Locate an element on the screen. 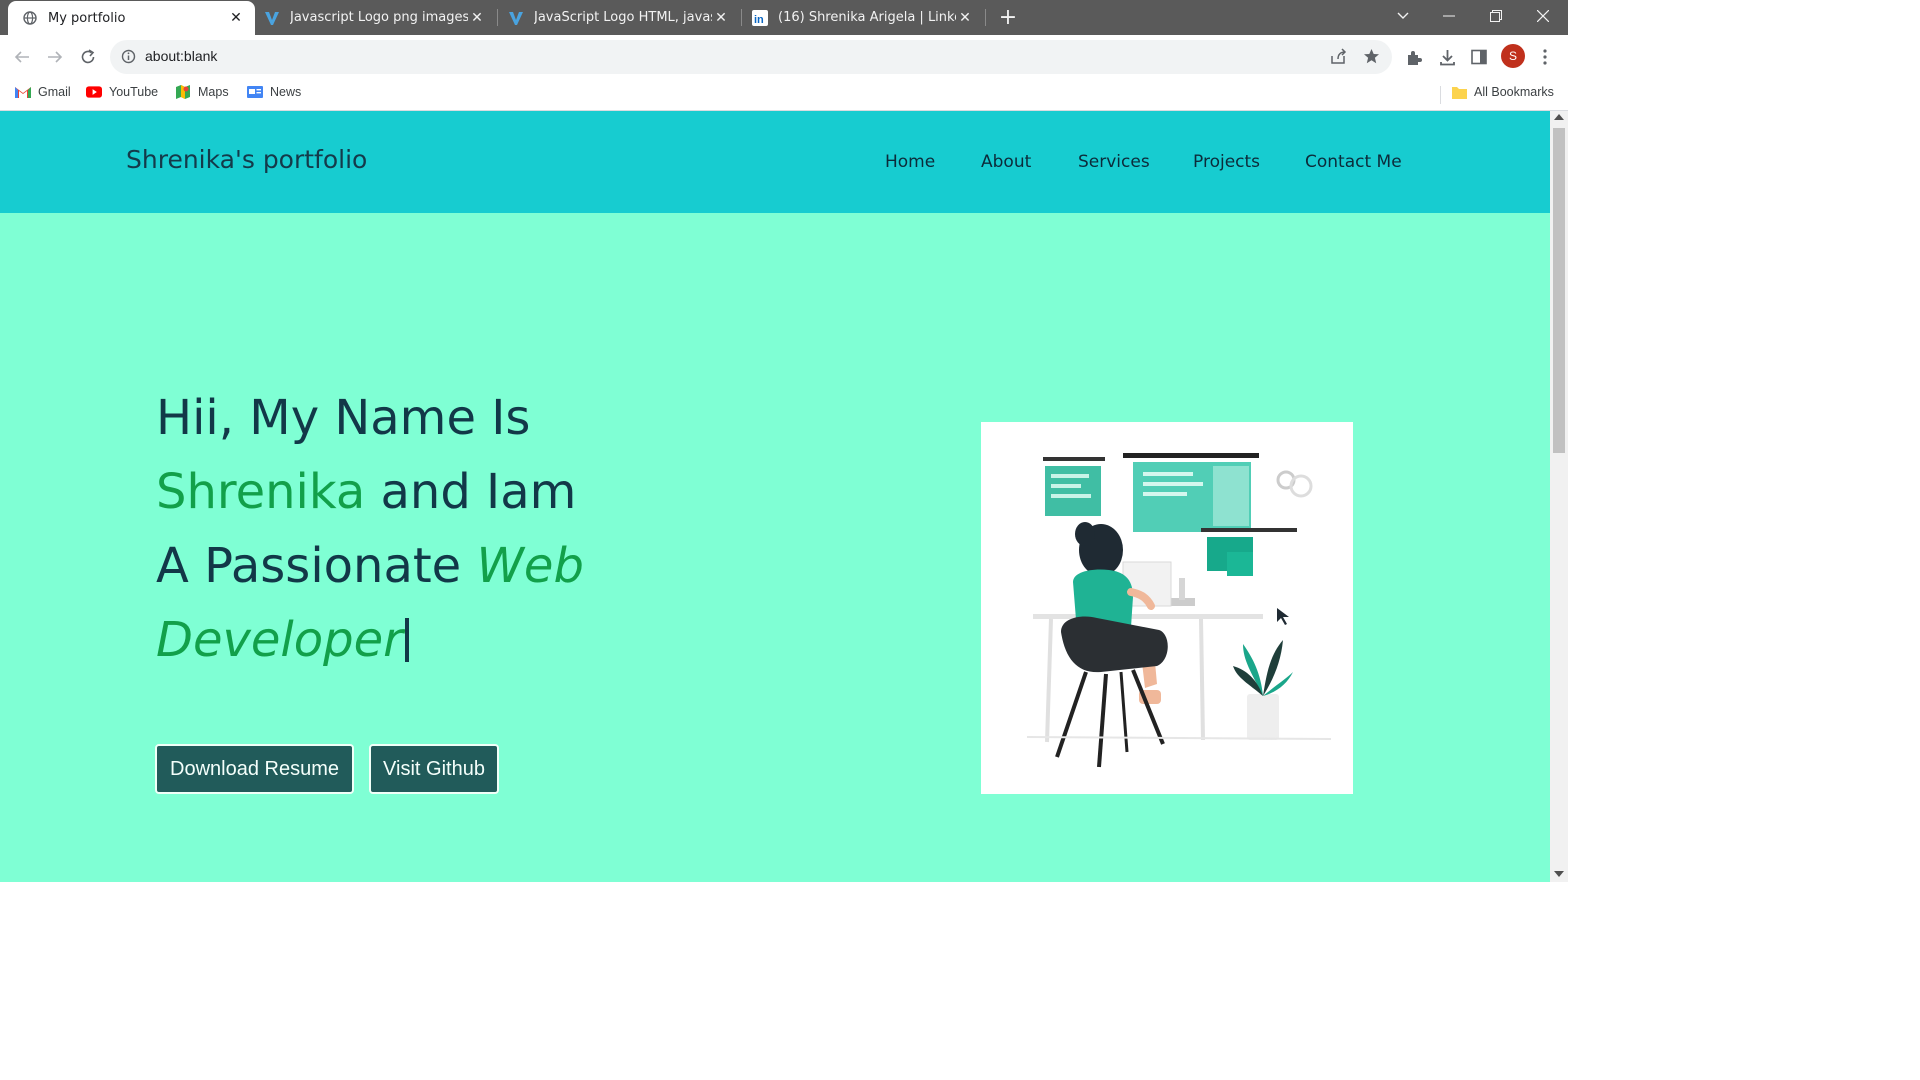 This screenshot has width=1920, height=1080. youtube-icon is located at coordinates (94, 92).